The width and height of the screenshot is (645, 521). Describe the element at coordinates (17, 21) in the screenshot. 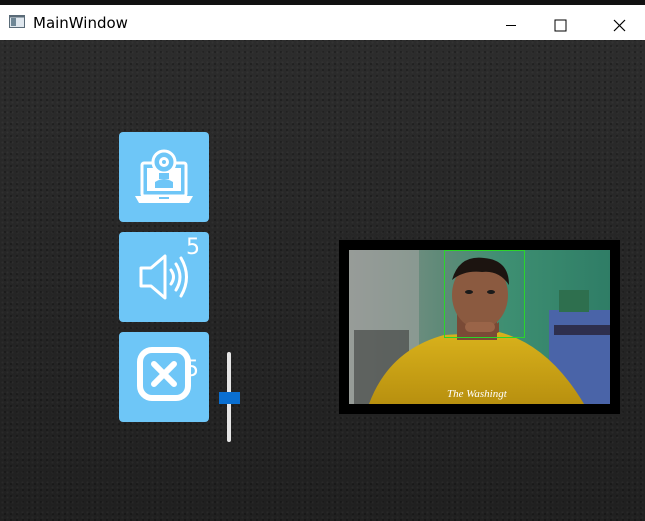

I see `app-window-icon` at that location.